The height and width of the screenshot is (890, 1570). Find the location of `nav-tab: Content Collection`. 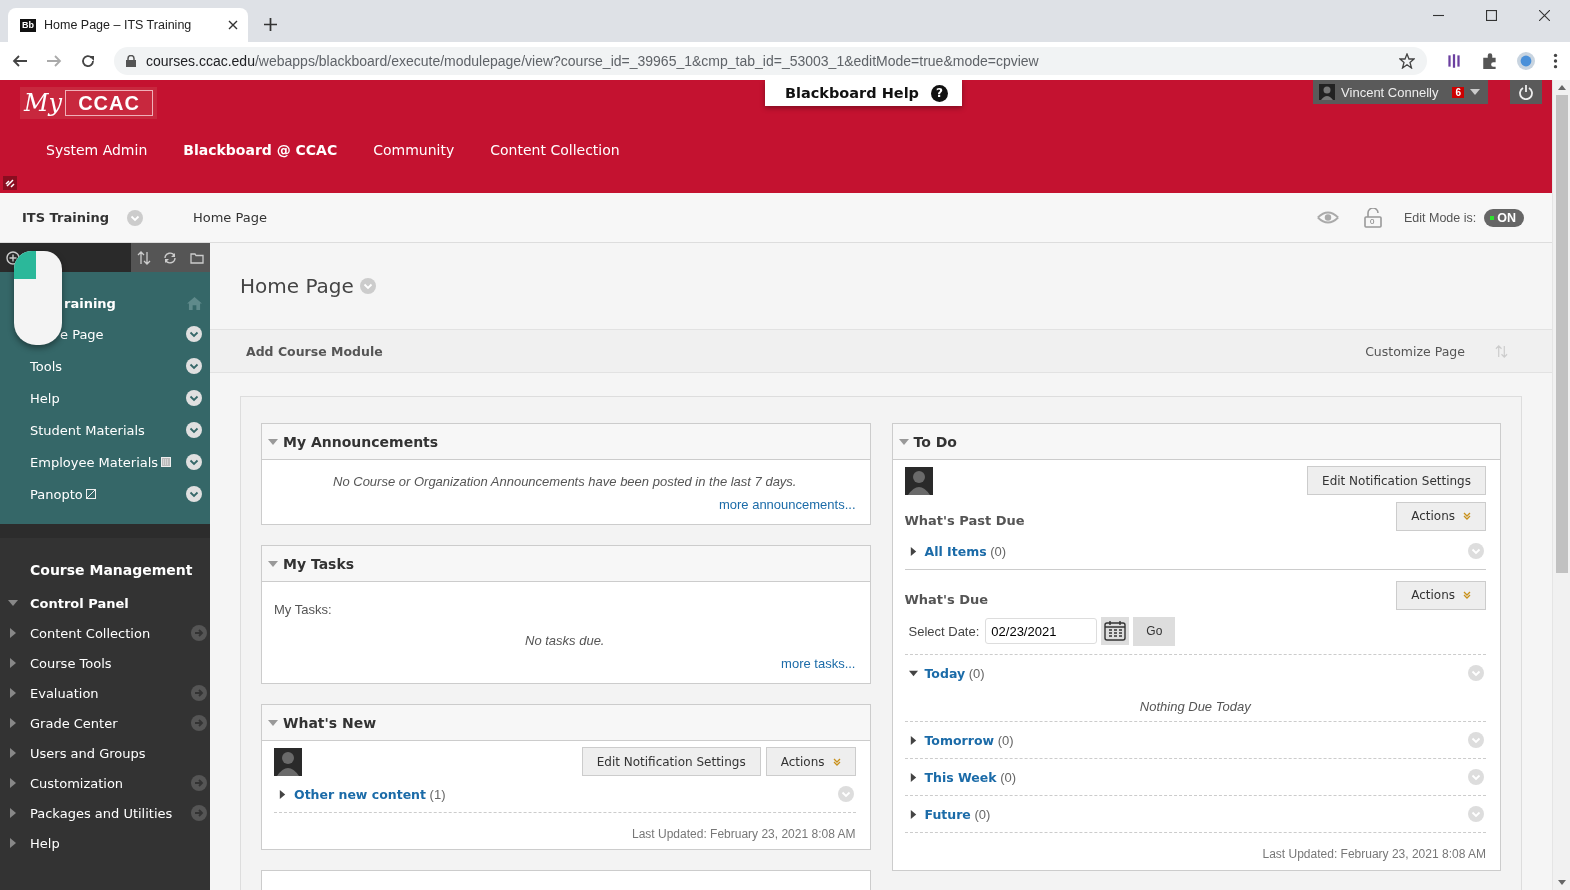

nav-tab: Content Collection is located at coordinates (555, 150).